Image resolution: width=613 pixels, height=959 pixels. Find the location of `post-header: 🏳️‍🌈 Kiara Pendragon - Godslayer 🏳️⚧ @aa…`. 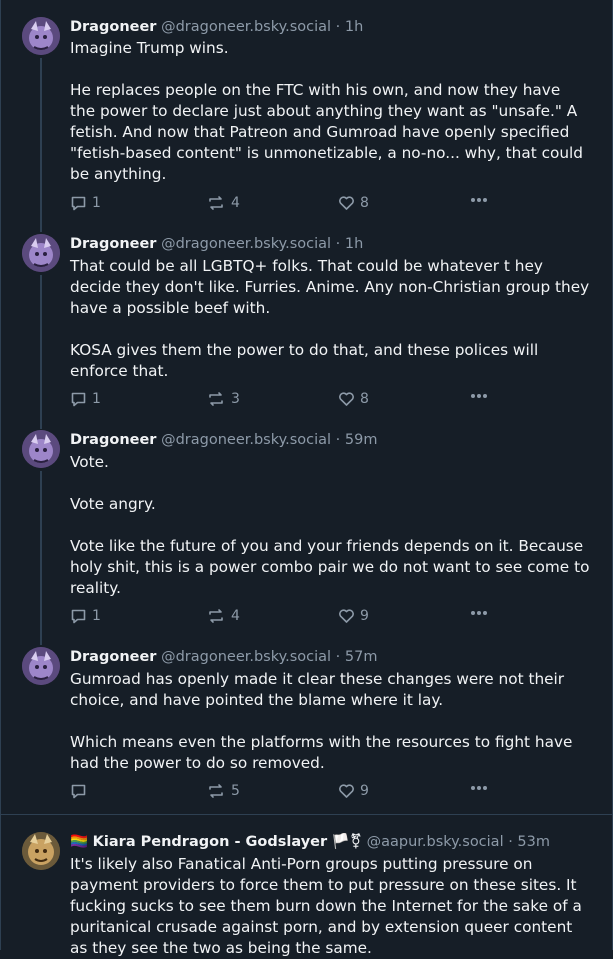

post-header: 🏳️‍🌈 Kiara Pendragon - Godslayer 🏳️⚧ @aa… is located at coordinates (310, 842).